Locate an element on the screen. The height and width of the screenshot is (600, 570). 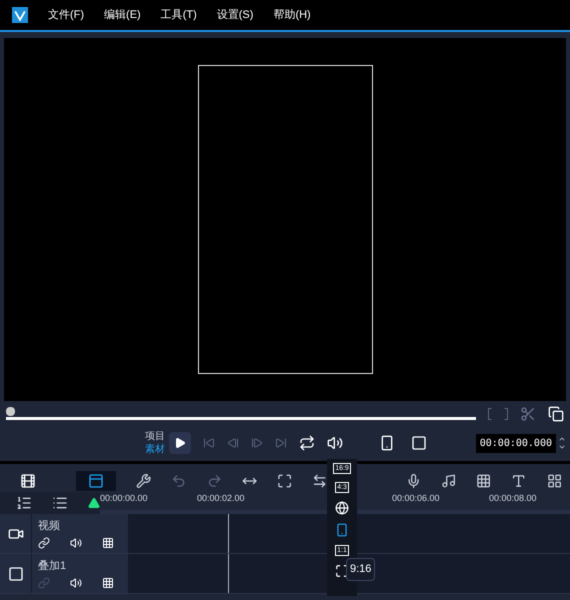
app-logo-icon is located at coordinates (20, 15).